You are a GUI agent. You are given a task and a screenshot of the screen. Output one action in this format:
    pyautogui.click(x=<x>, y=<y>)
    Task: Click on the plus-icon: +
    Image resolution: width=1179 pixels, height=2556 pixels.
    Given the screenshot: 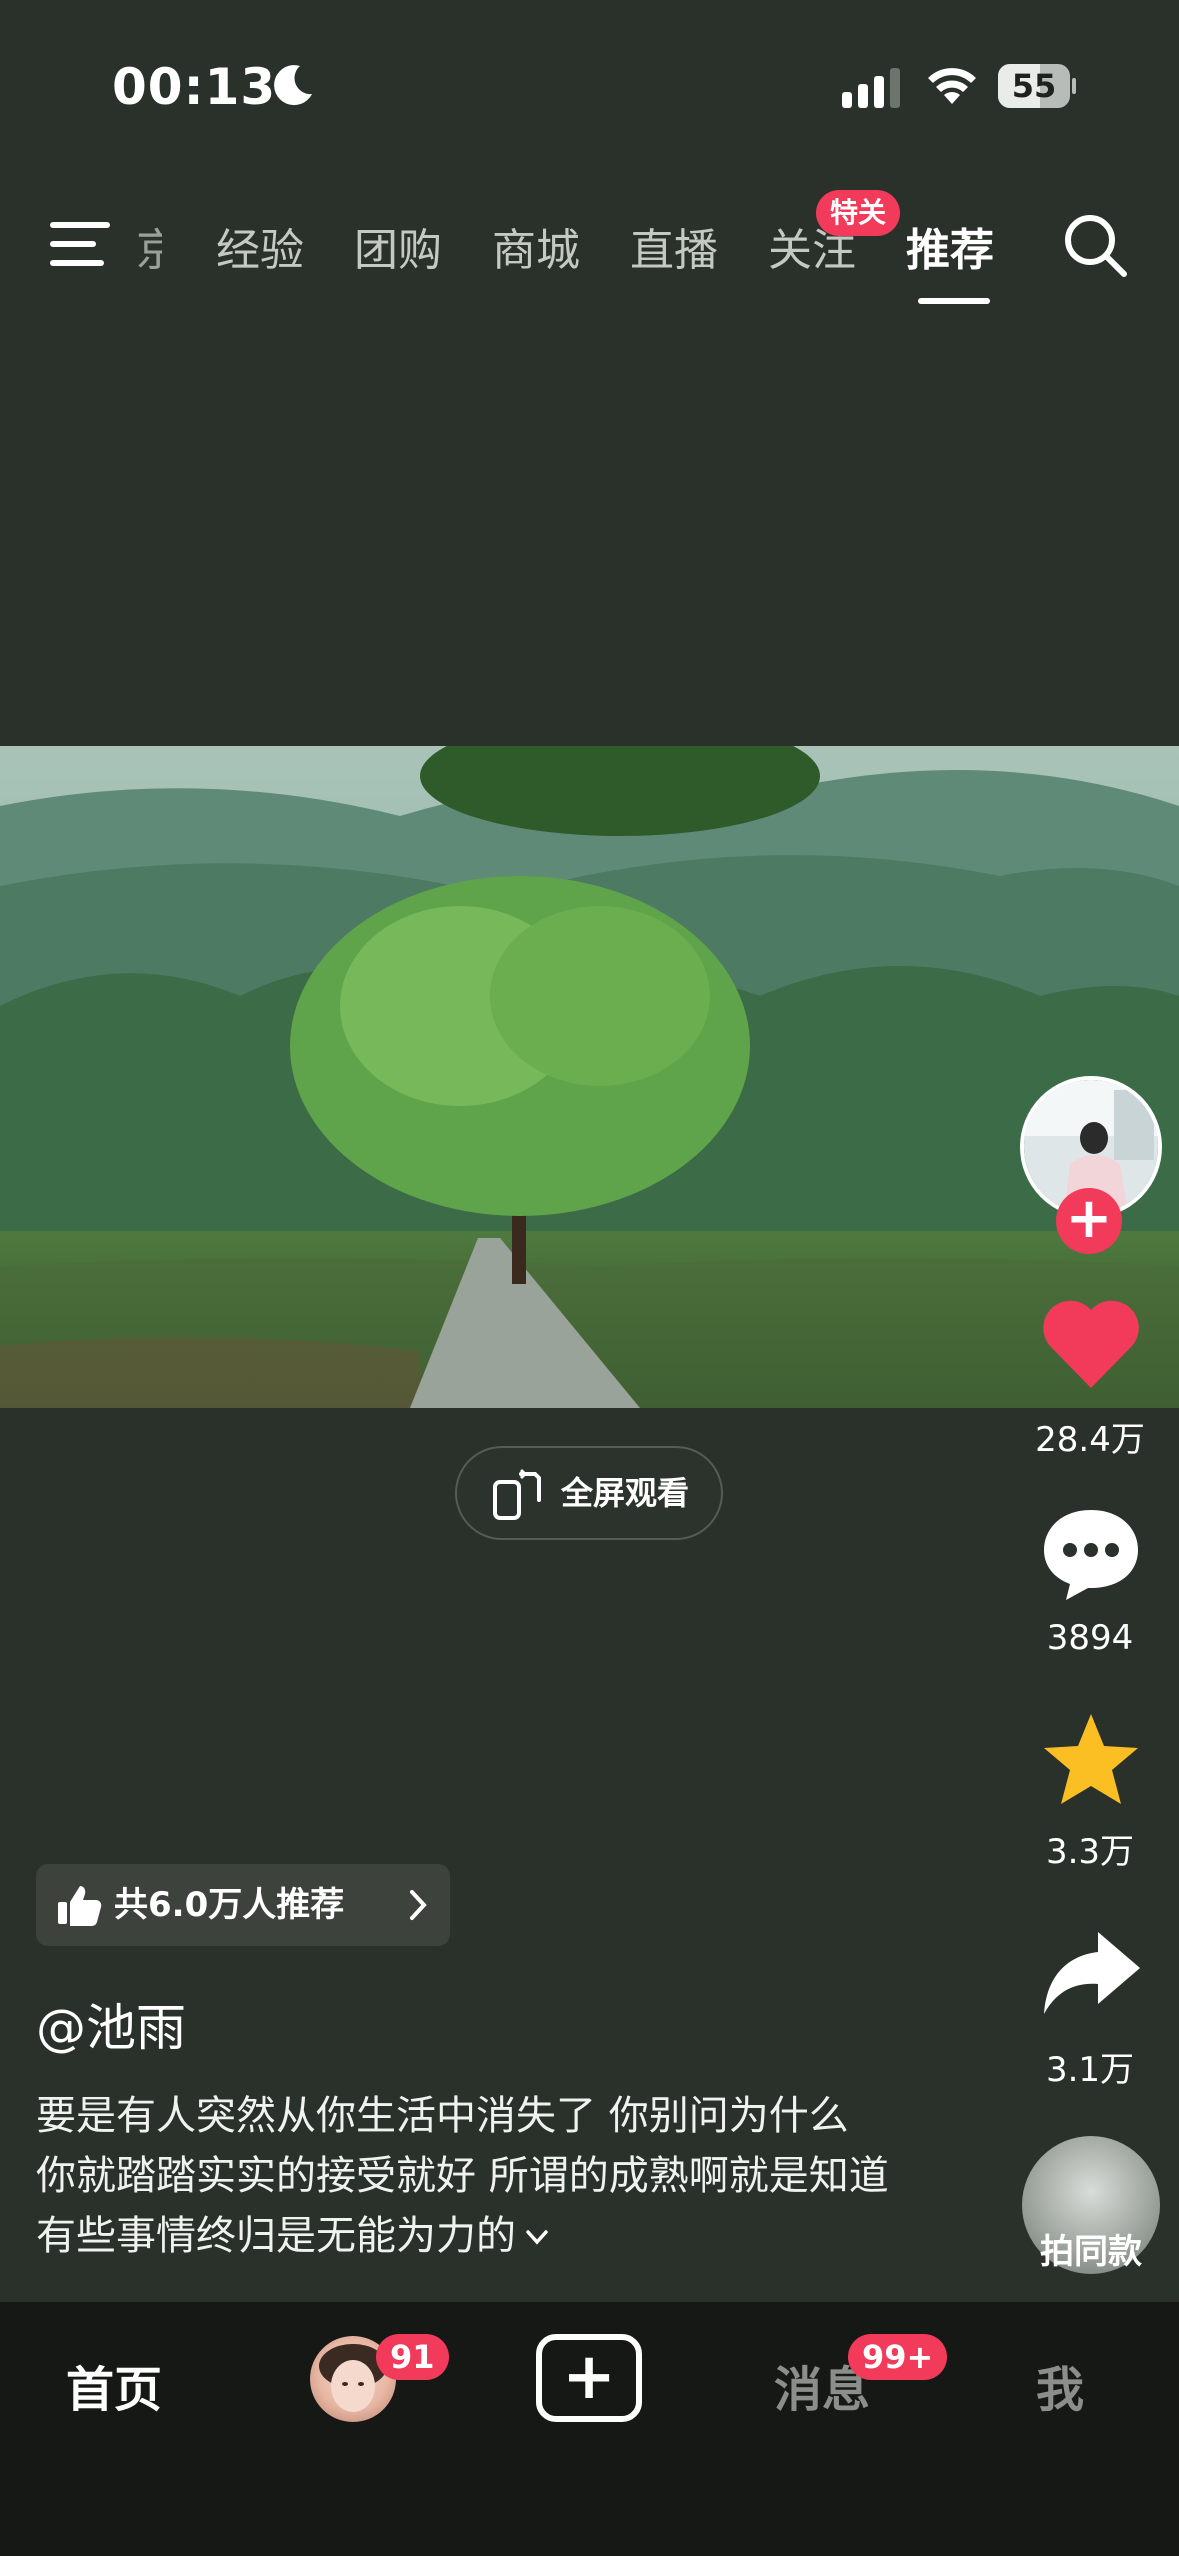 What is the action you would take?
    pyautogui.click(x=589, y=2377)
    